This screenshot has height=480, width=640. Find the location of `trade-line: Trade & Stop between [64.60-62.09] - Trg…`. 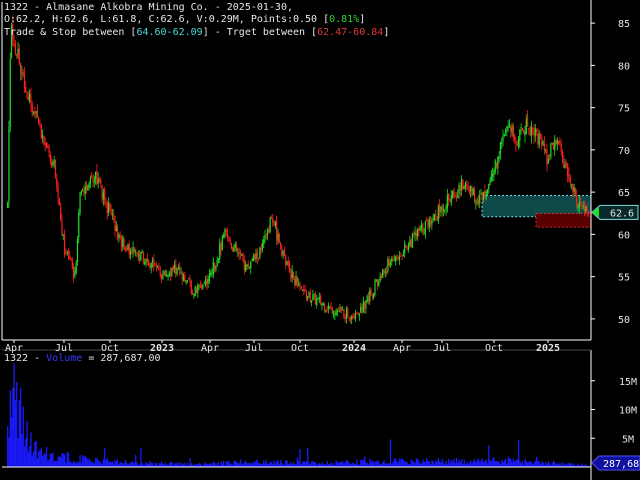

trade-line: Trade & Stop between [64.60-62.09] - Trg… is located at coordinates (196, 33).